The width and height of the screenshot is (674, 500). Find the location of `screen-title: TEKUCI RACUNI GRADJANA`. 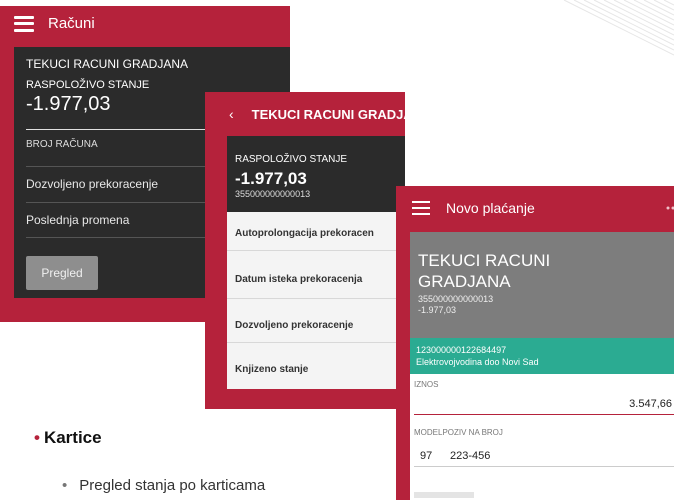

screen-title: TEKUCI RACUNI GRADJANA is located at coordinates (341, 114).